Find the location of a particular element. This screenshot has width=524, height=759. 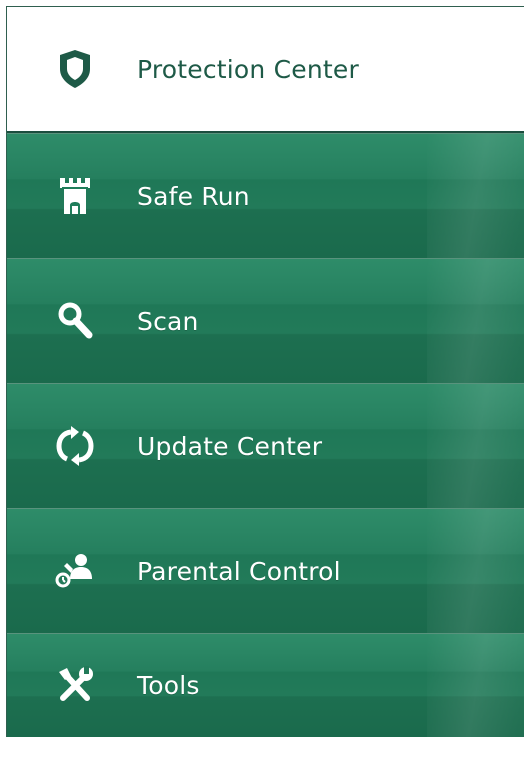

sidebar-item-label: Parental Control is located at coordinates (239, 571).